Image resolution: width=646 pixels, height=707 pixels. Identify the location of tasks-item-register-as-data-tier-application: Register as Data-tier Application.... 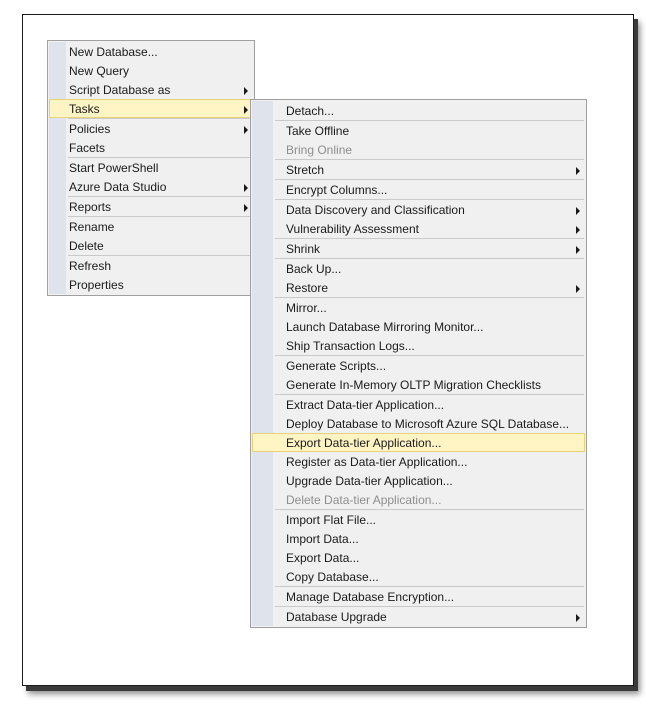
(418, 461).